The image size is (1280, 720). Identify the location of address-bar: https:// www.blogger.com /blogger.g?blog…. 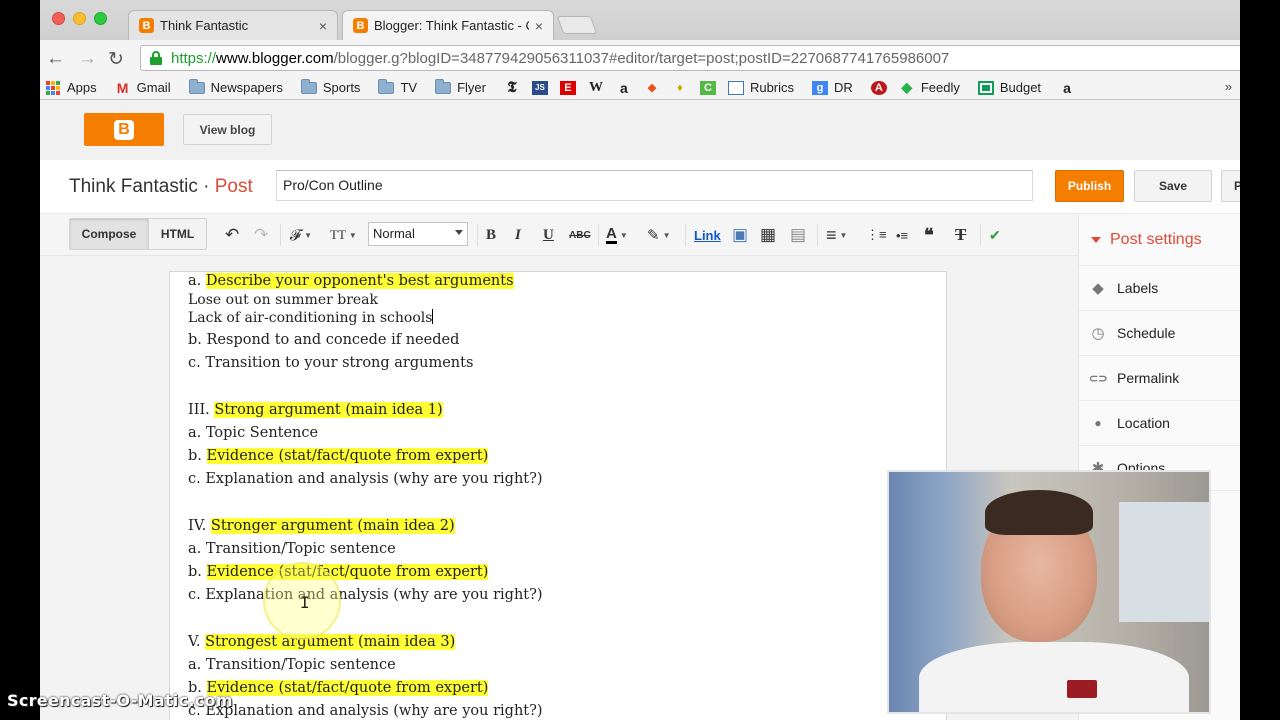
(690, 58).